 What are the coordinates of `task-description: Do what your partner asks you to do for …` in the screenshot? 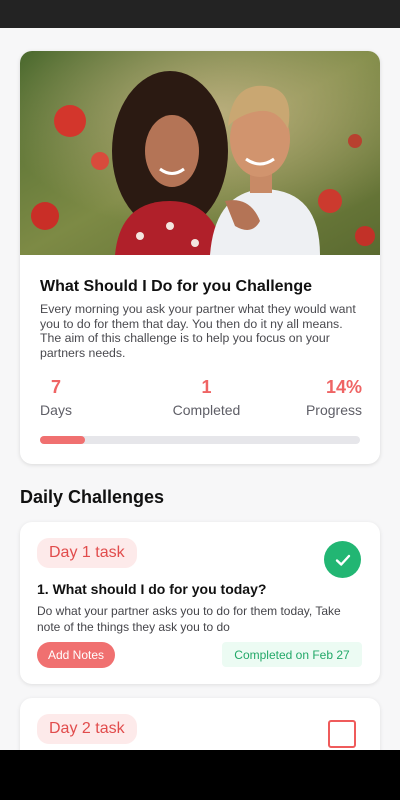 It's located at (189, 619).